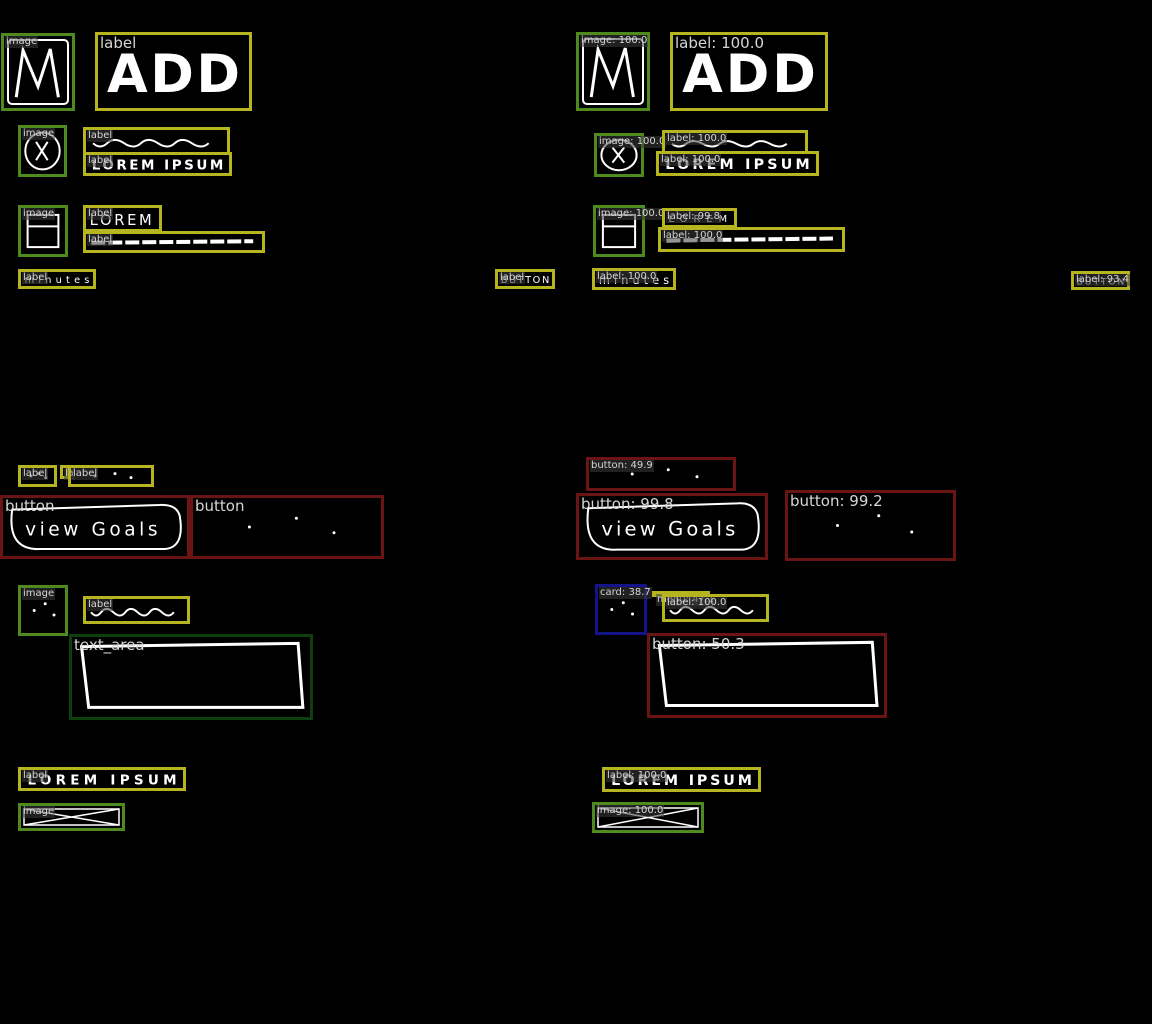 Image resolution: width=1152 pixels, height=1024 pixels. I want to click on bbox-button: button: 99.2, so click(870, 525).